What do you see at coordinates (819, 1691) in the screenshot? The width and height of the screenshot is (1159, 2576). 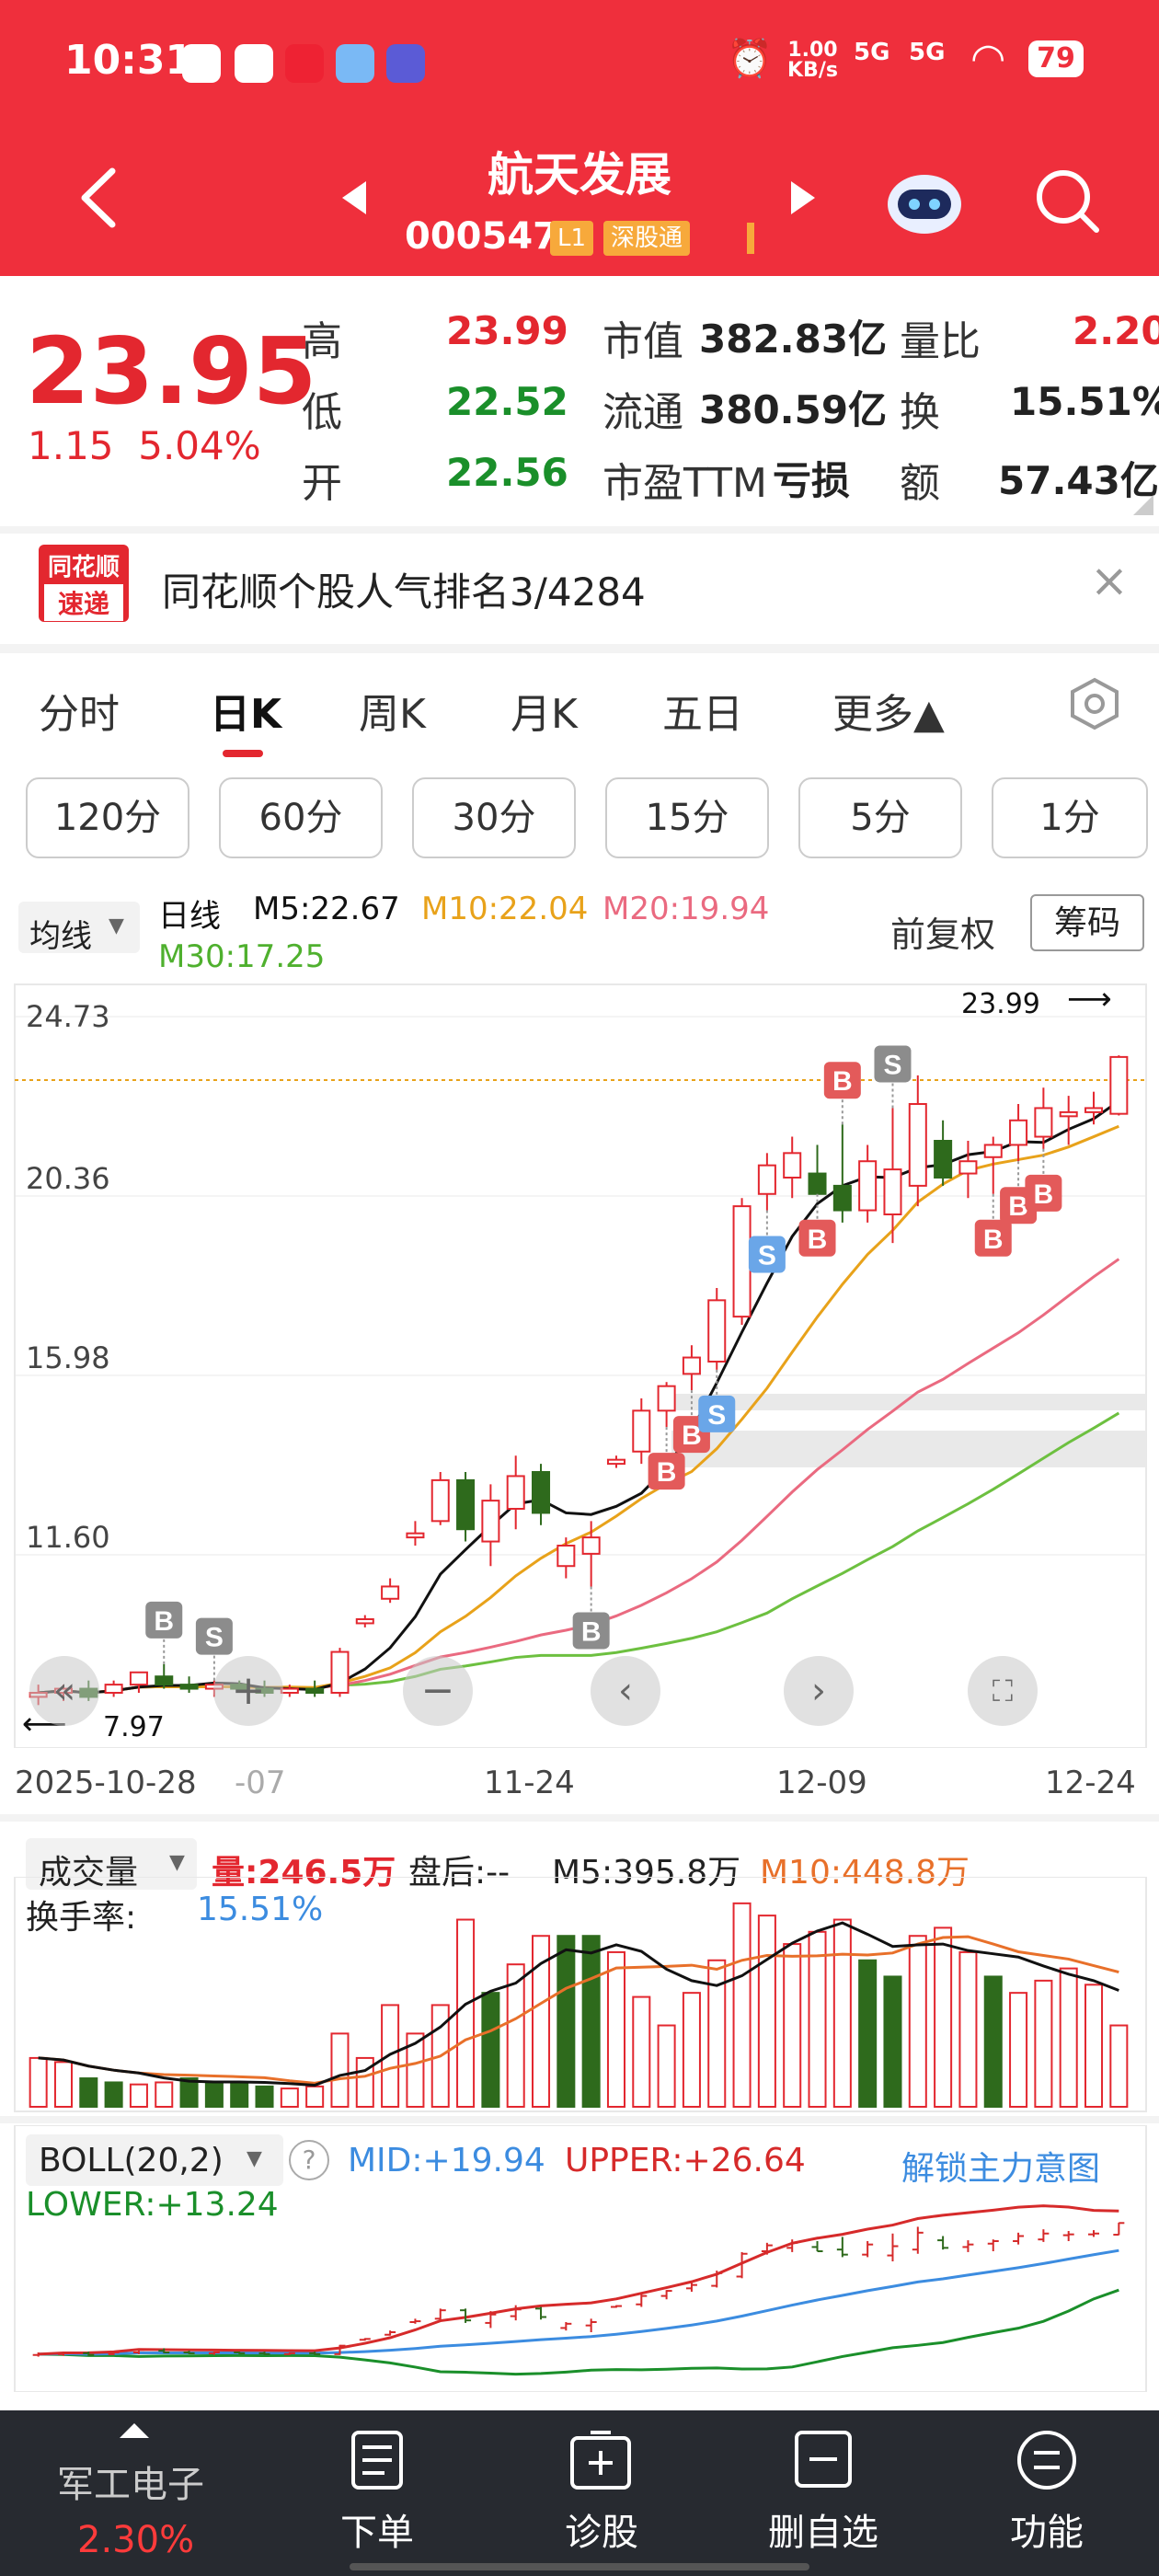 I see `scroll-right-button: ›` at bounding box center [819, 1691].